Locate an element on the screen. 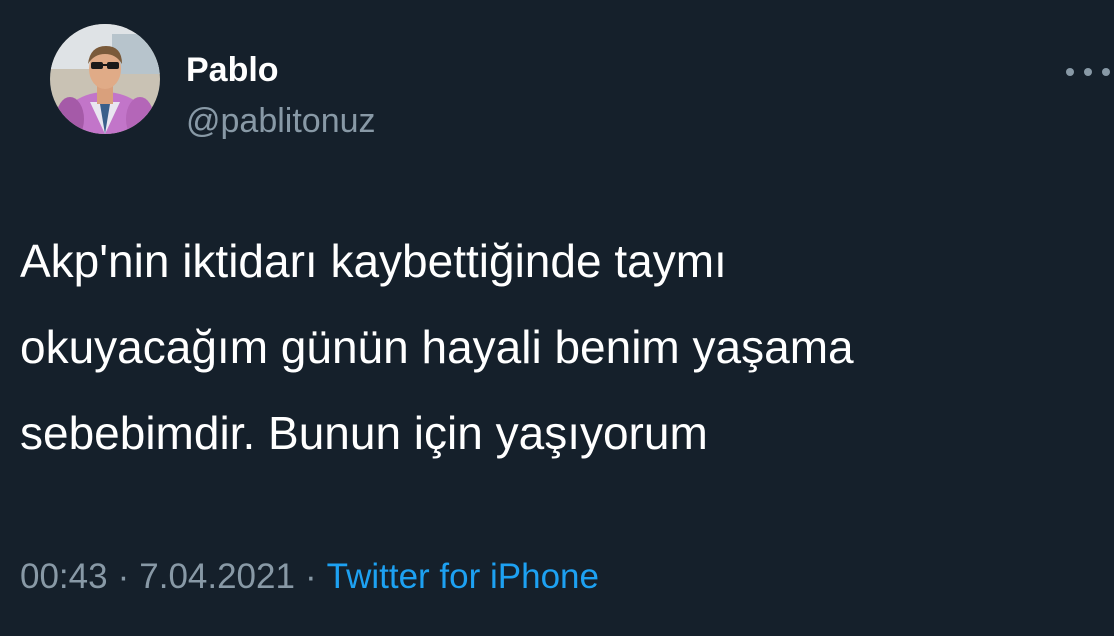 The height and width of the screenshot is (636, 1114). tweet-date: 7.04.2021 is located at coordinates (217, 576).